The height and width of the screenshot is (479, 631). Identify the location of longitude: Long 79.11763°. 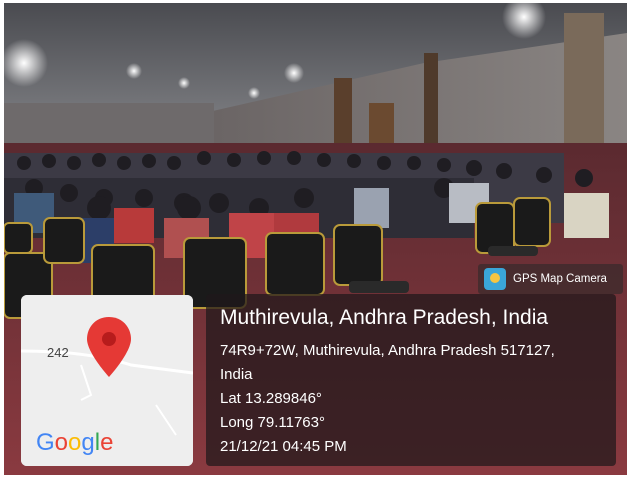
(272, 422).